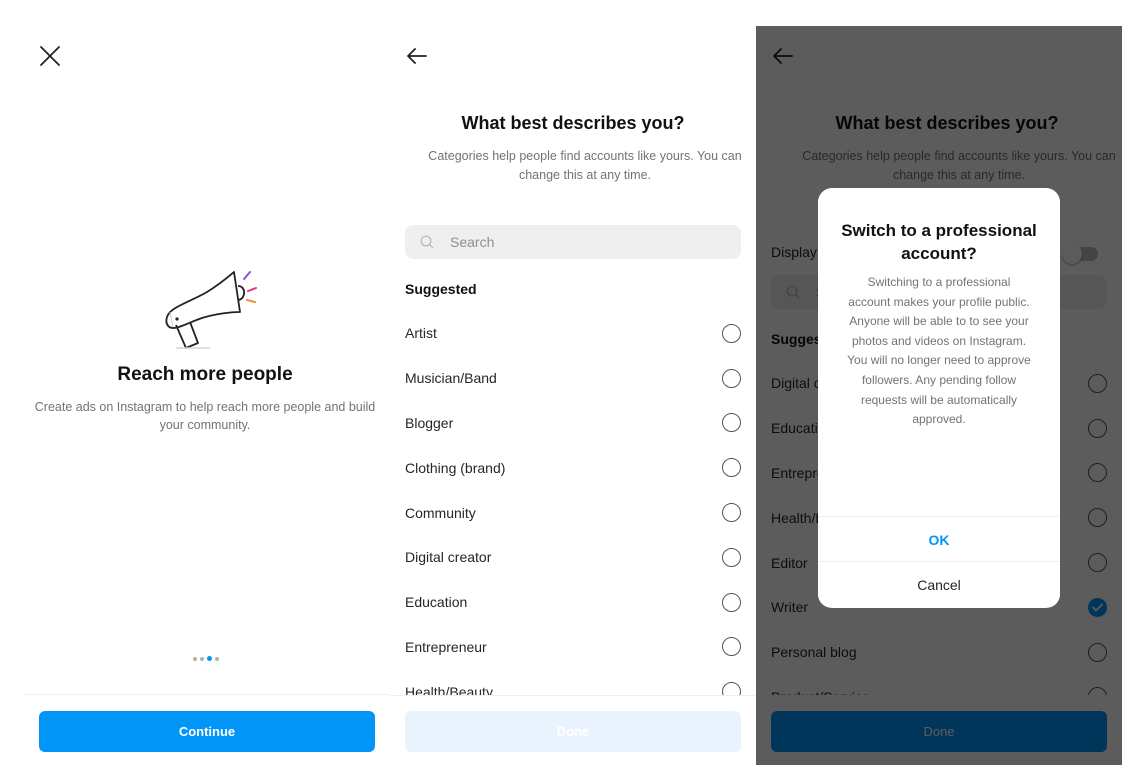 Image resolution: width=1134 pixels, height=781 pixels. I want to click on page-title: What best describes you?, so click(573, 123).